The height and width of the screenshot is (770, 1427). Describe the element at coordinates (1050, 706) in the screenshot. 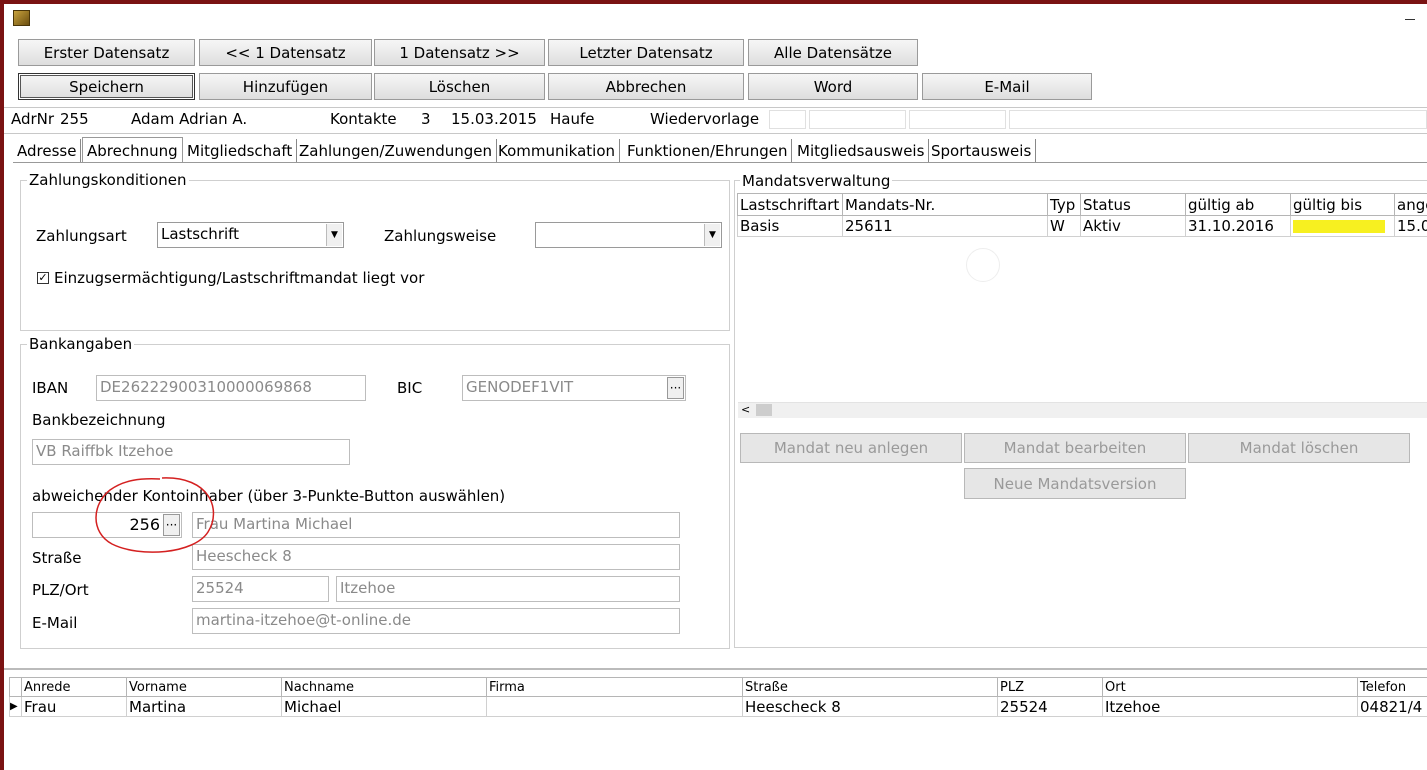

I see `cell-plz: 25524` at that location.